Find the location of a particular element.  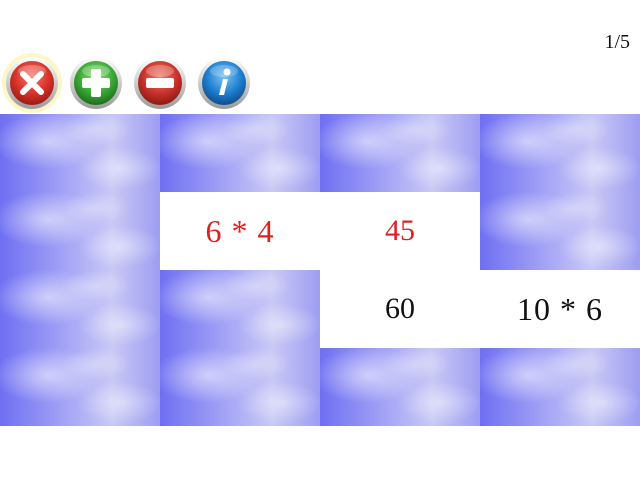

info-button is located at coordinates (224, 83).